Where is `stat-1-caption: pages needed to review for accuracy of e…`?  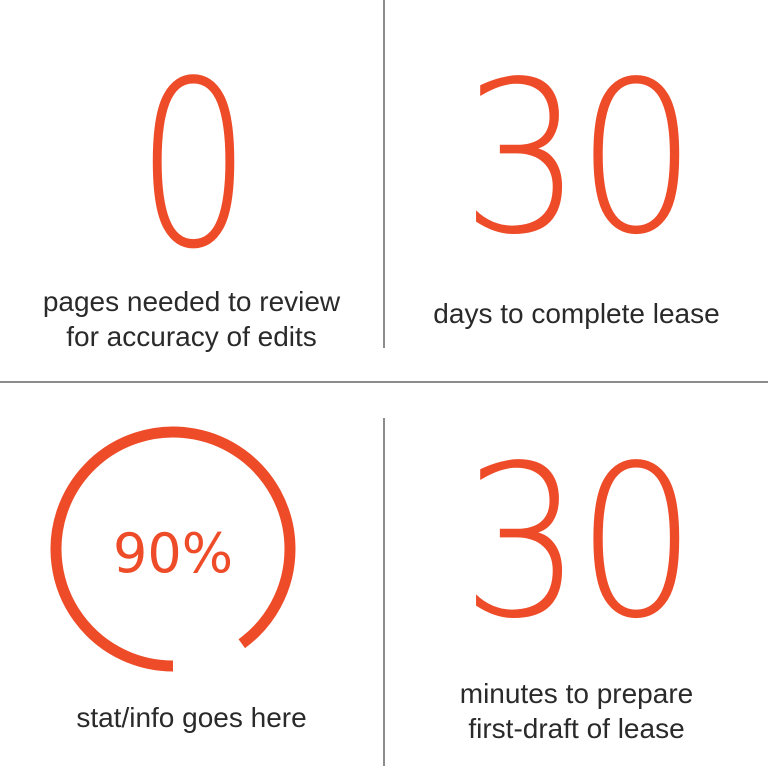 stat-1-caption: pages needed to review for accuracy of e… is located at coordinates (191, 319).